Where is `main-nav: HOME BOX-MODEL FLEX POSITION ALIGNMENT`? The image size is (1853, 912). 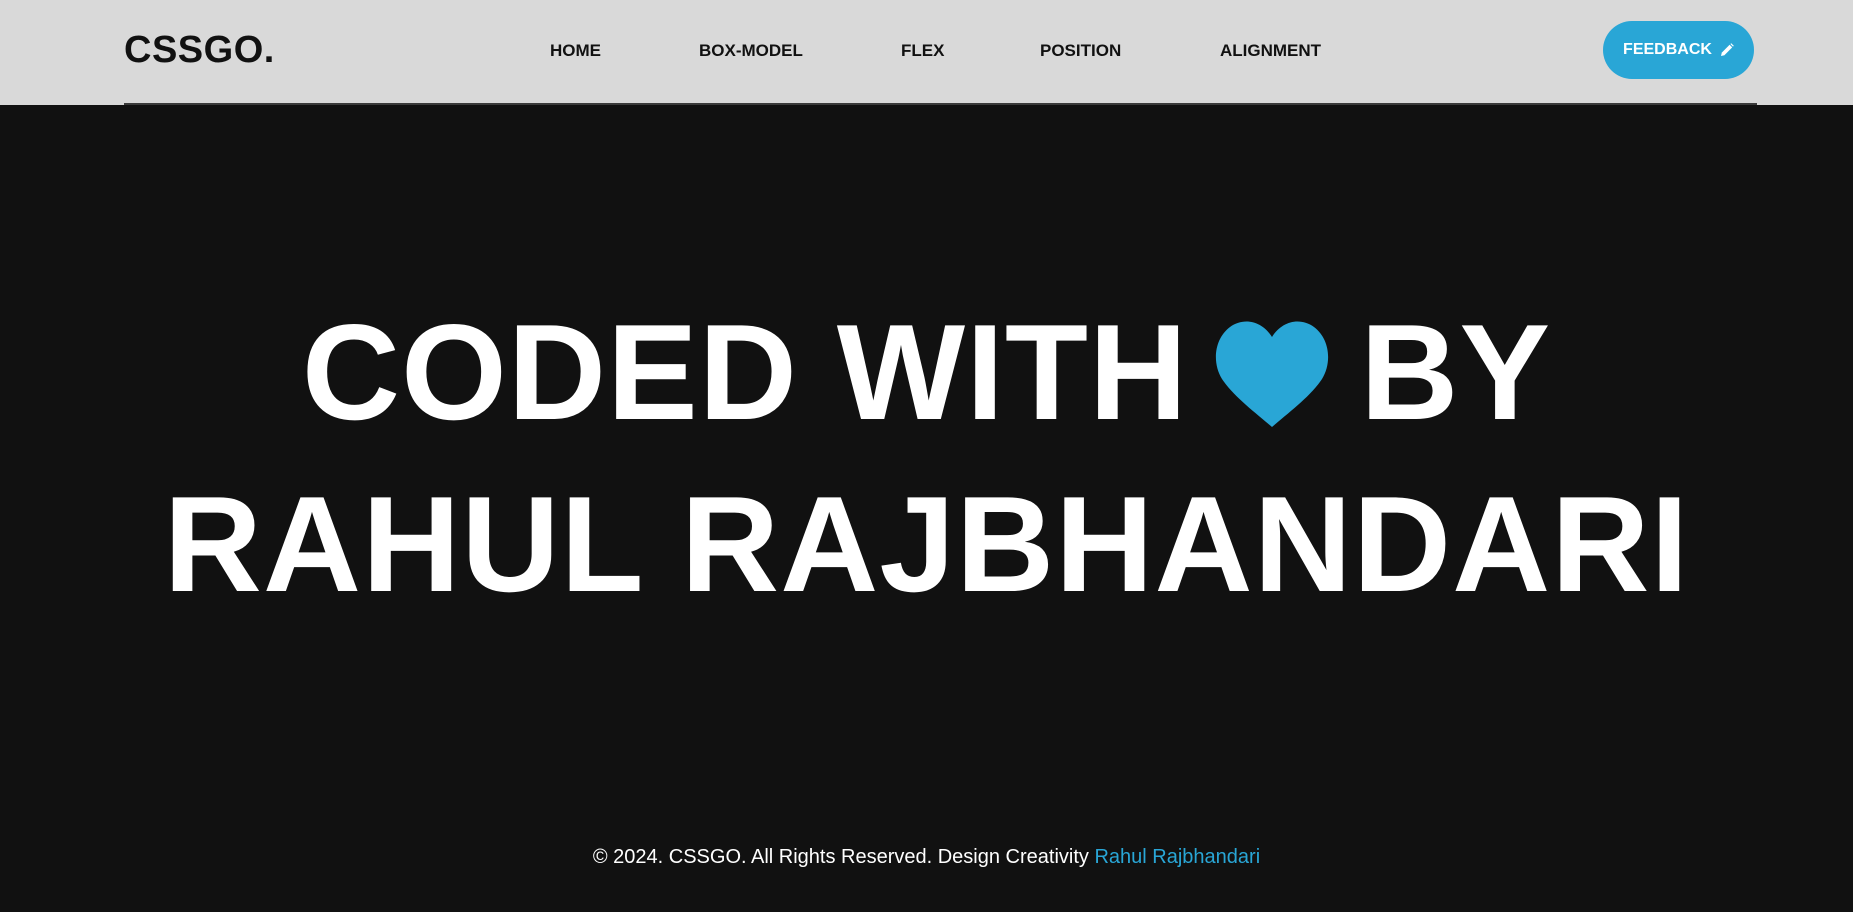 main-nav: HOME BOX-MODEL FLEX POSITION ALIGNMENT is located at coordinates (926, 52).